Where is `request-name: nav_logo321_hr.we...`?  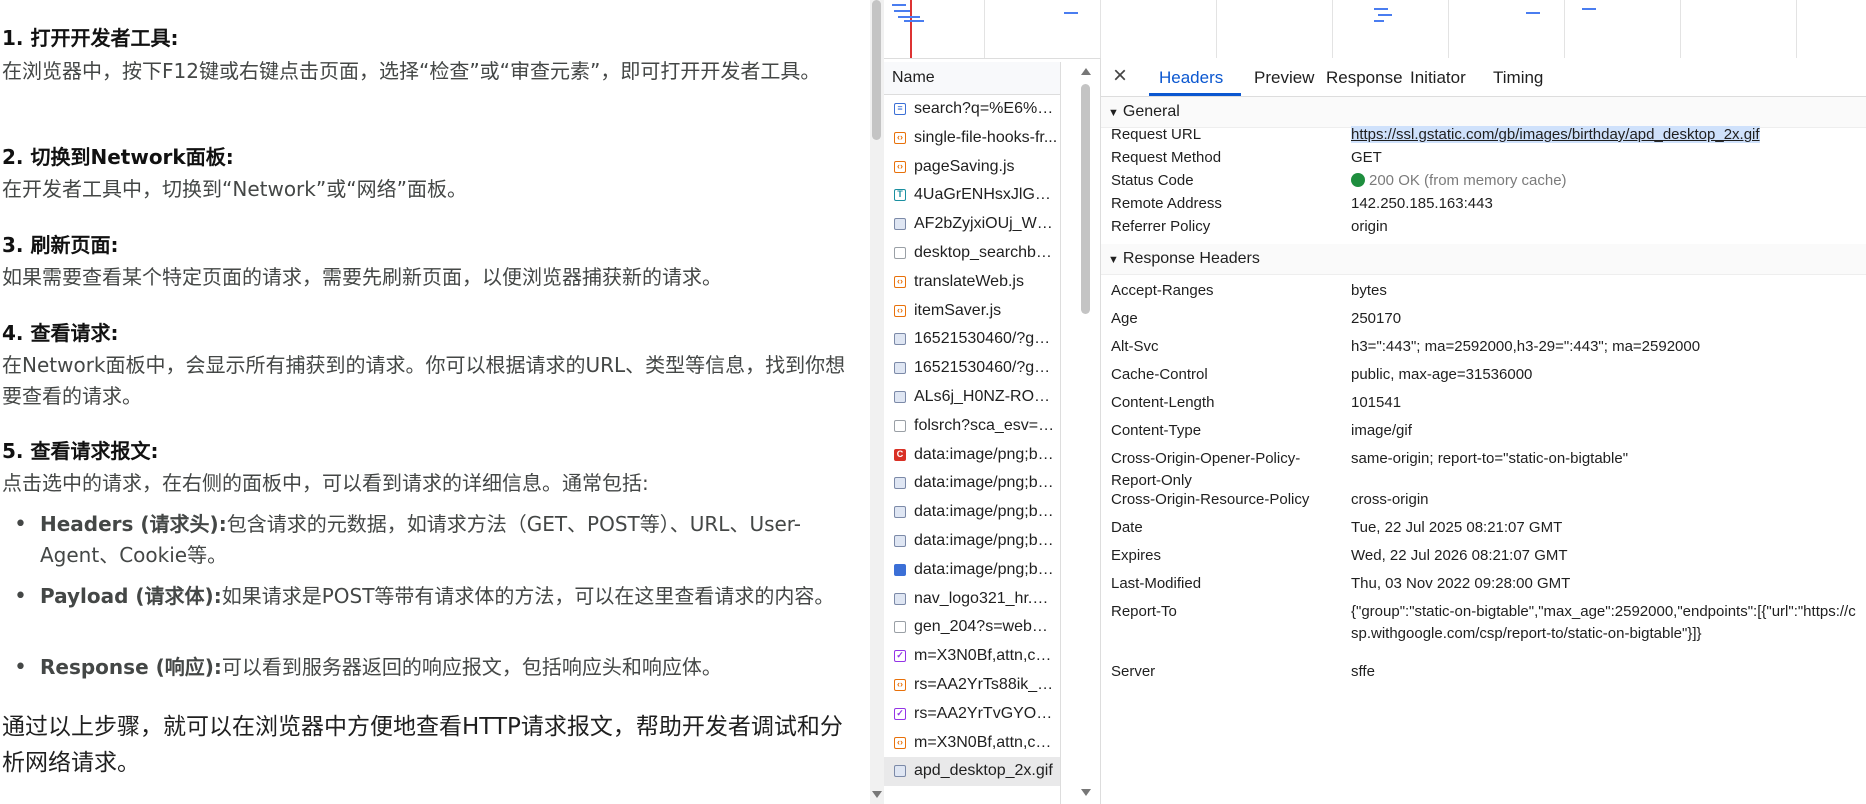 request-name: nav_logo321_hr.we... is located at coordinates (986, 598).